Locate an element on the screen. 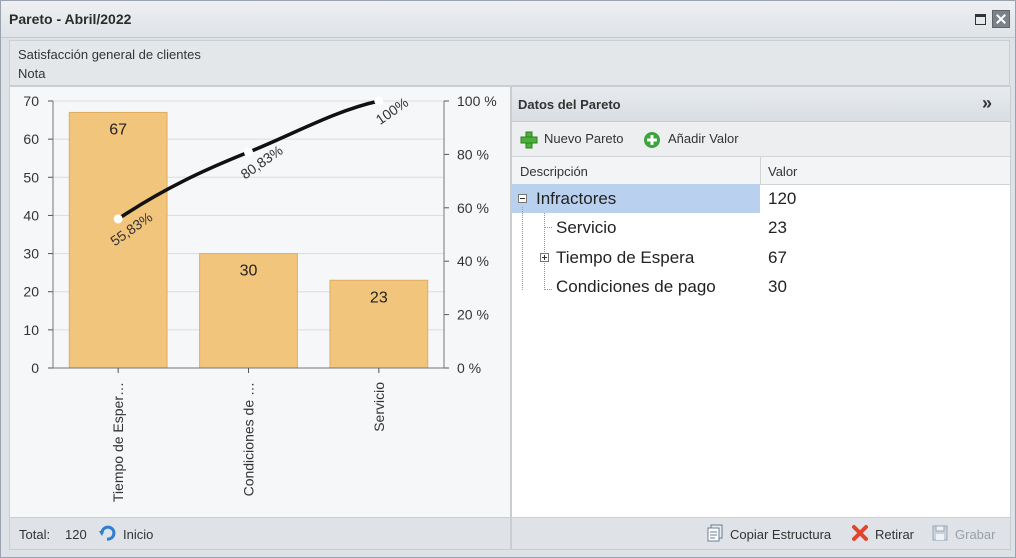 The width and height of the screenshot is (1016, 558). report-header: Satisfacción general de clientes Nota is located at coordinates (509, 63).